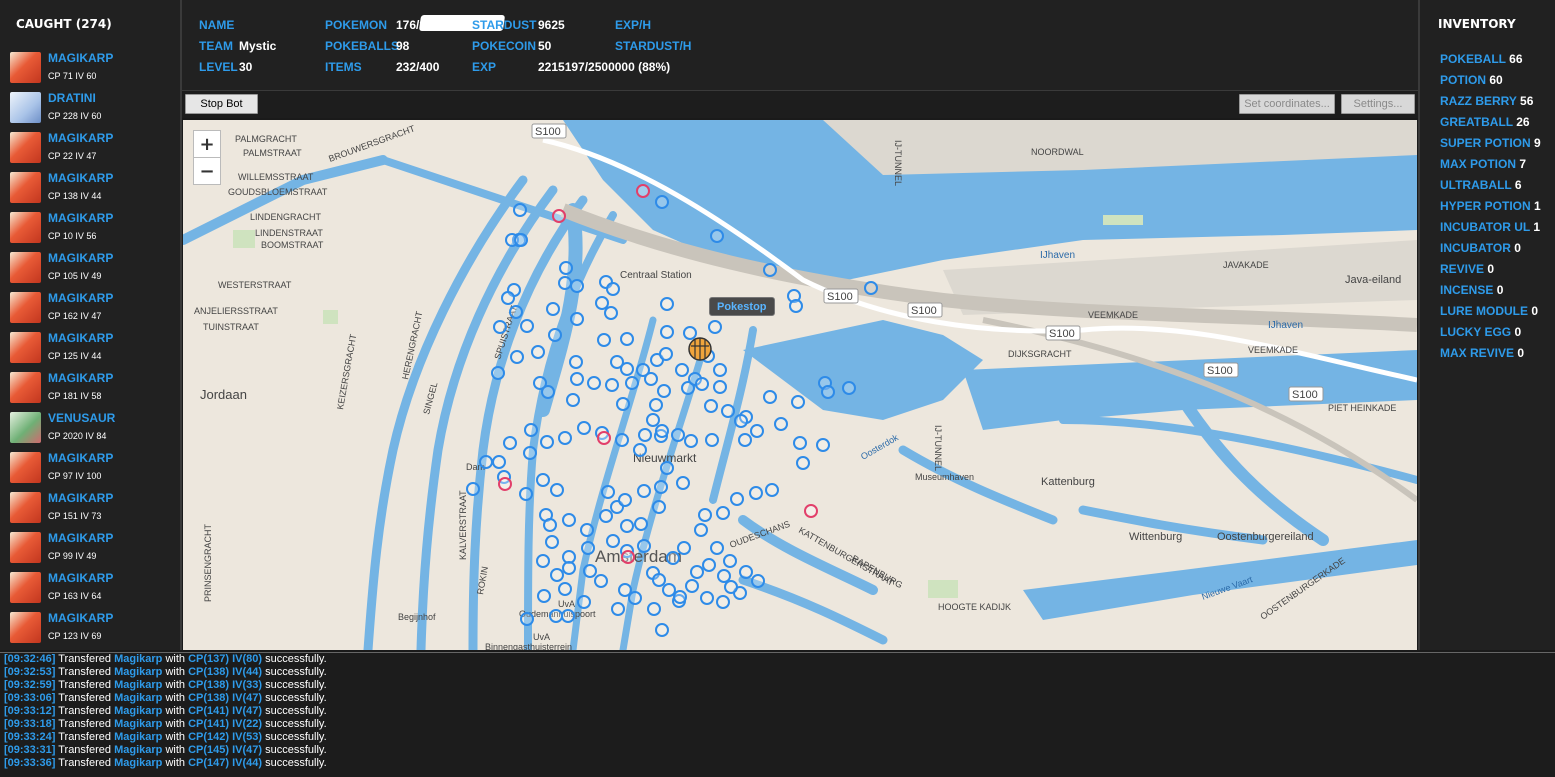 This screenshot has height=777, width=1555. Describe the element at coordinates (90, 190) in the screenshot. I see `caught-item: MAGIKARP CP 138 IV 44` at that location.